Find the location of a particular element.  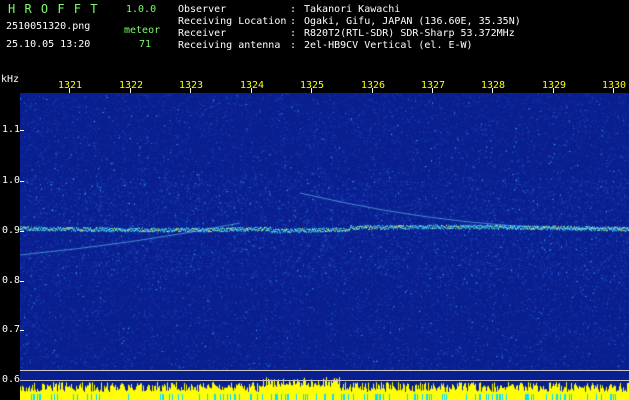

y-tick-label: 0.9 is located at coordinates (11, 230).